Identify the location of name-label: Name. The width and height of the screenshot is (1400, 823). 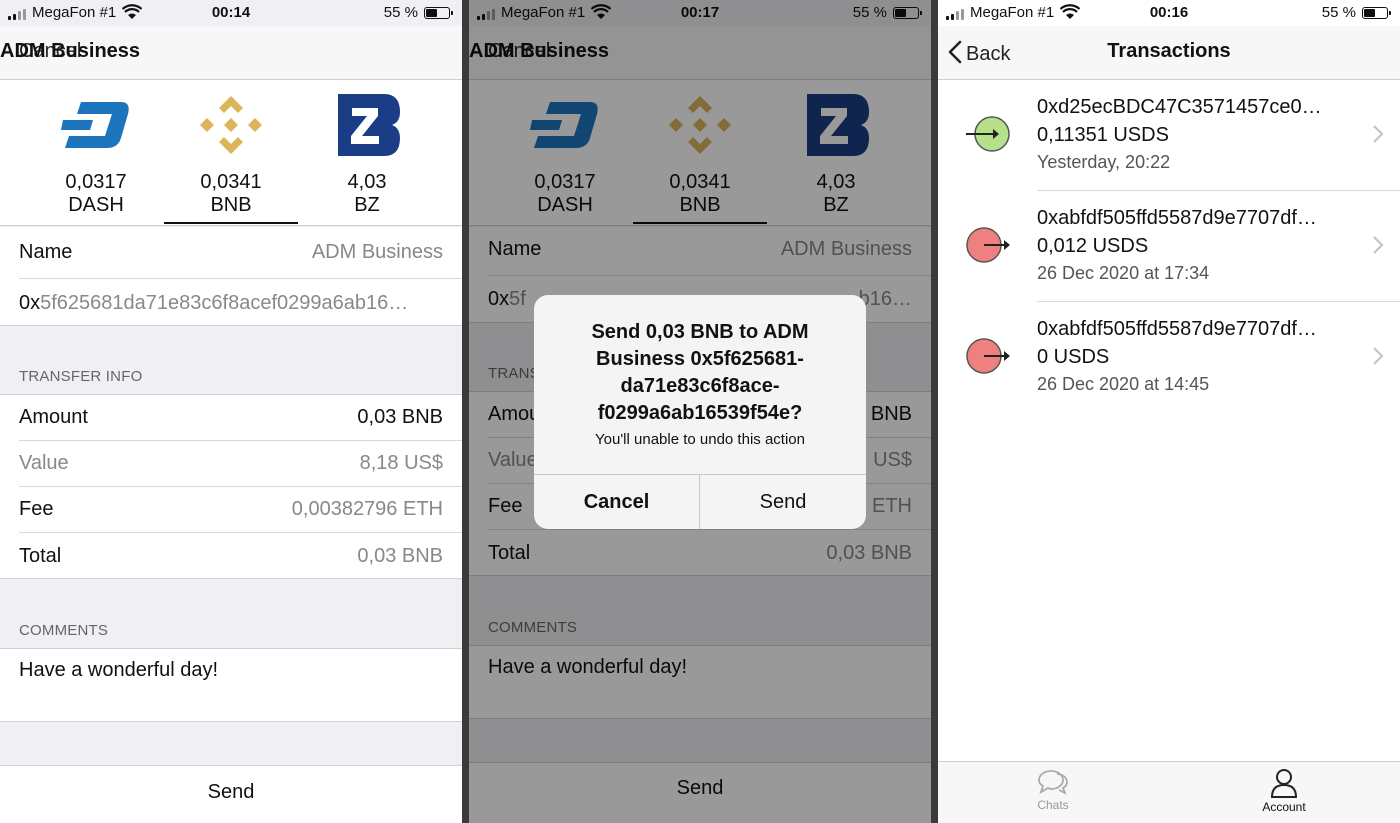
(46, 252).